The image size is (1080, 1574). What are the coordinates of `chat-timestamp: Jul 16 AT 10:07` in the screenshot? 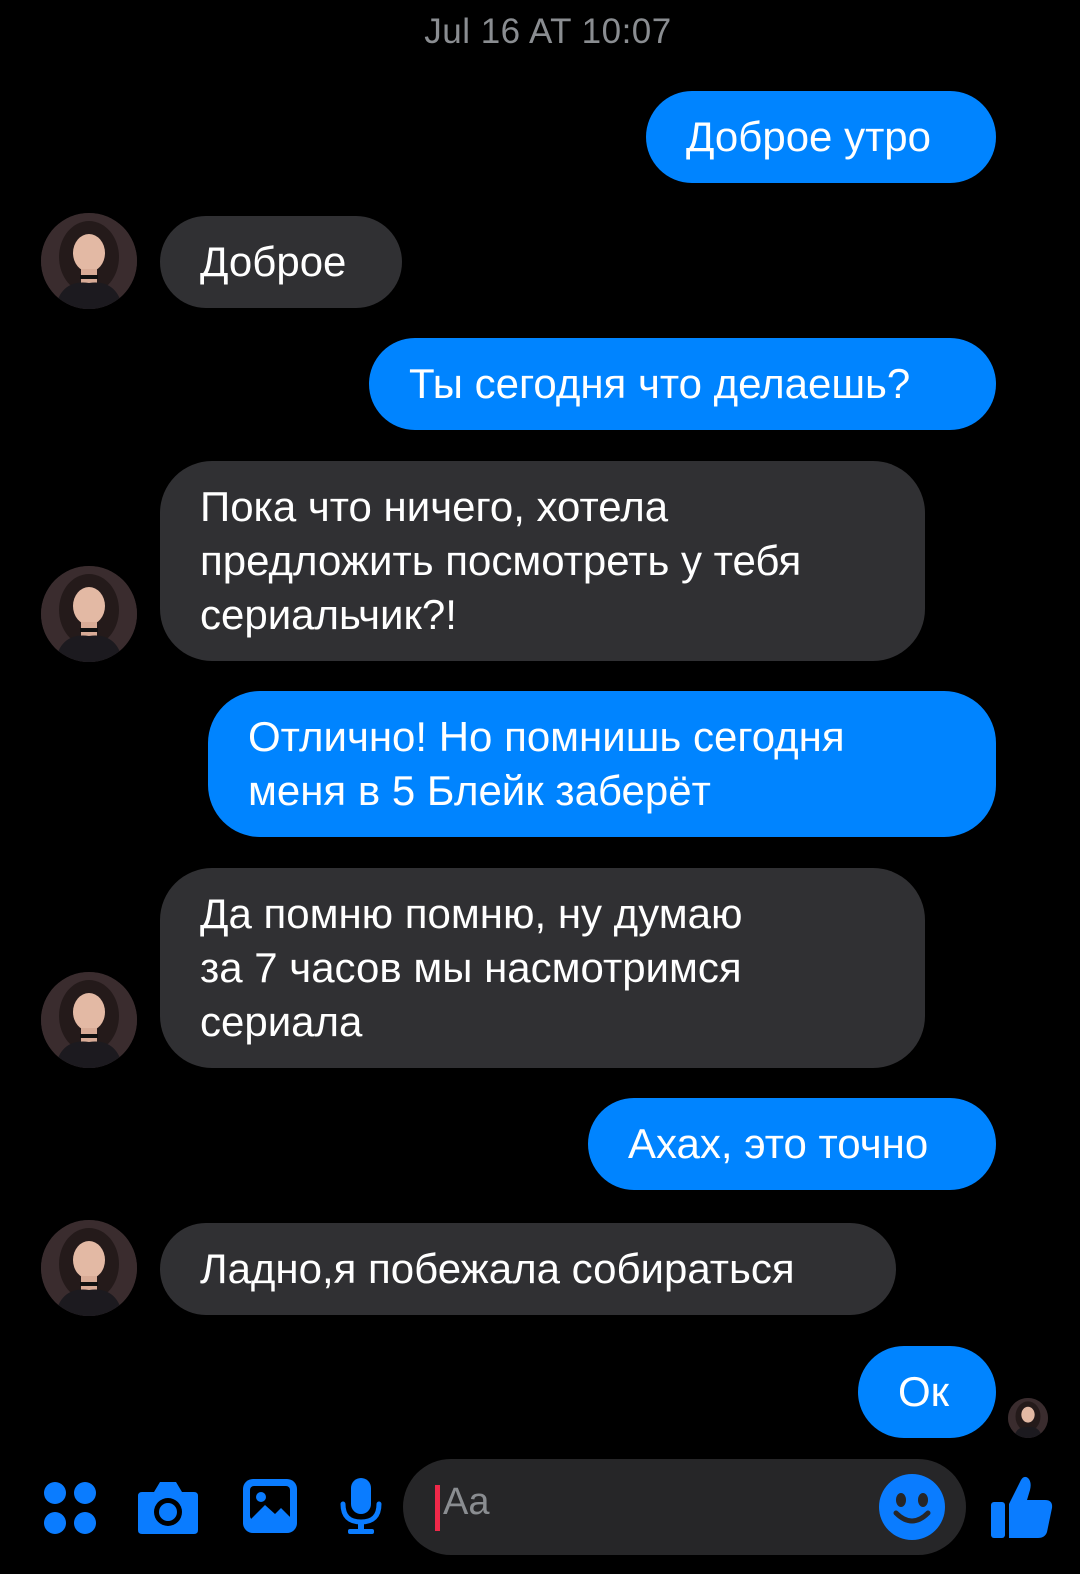 It's located at (548, 31).